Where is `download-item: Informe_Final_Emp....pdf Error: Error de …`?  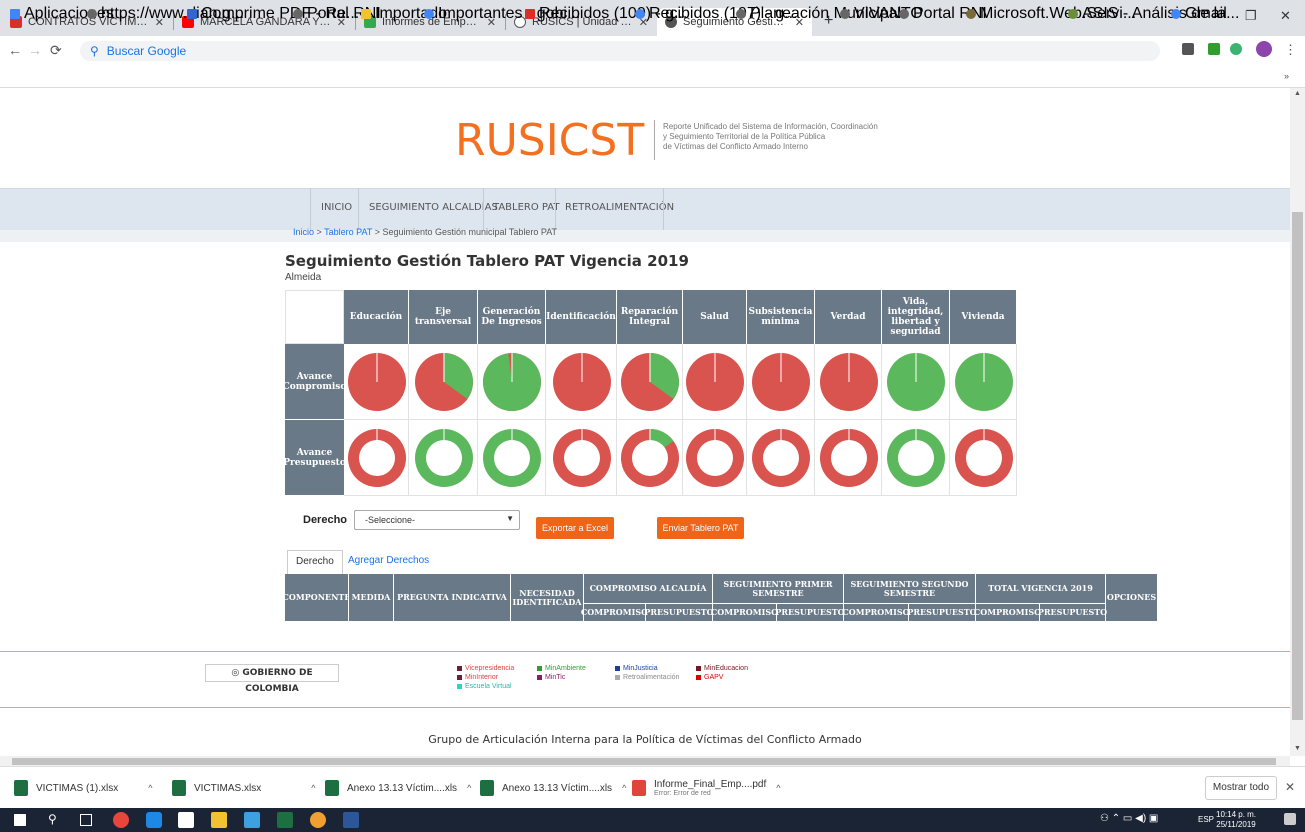 download-item: Informe_Final_Emp....pdf Error: Error de … is located at coordinates (706, 788).